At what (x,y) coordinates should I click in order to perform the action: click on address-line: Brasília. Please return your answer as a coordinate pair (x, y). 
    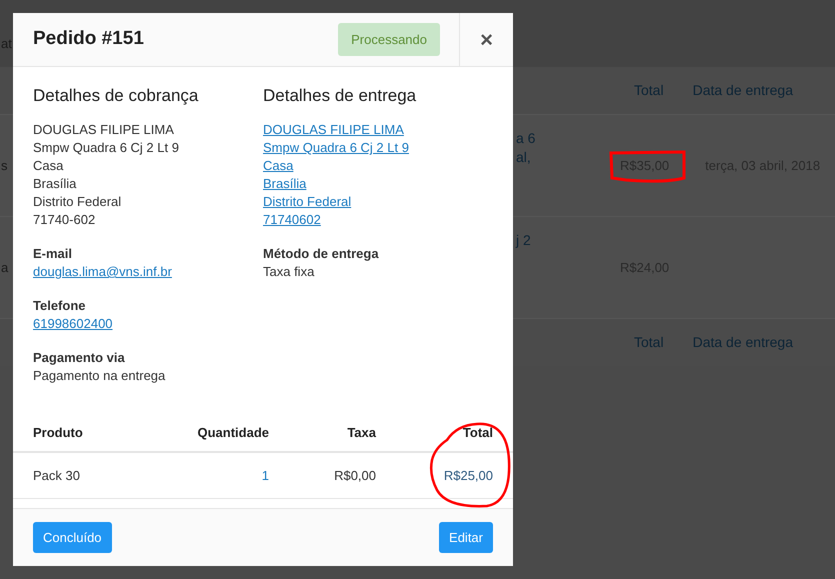
    Looking at the image, I should click on (54, 184).